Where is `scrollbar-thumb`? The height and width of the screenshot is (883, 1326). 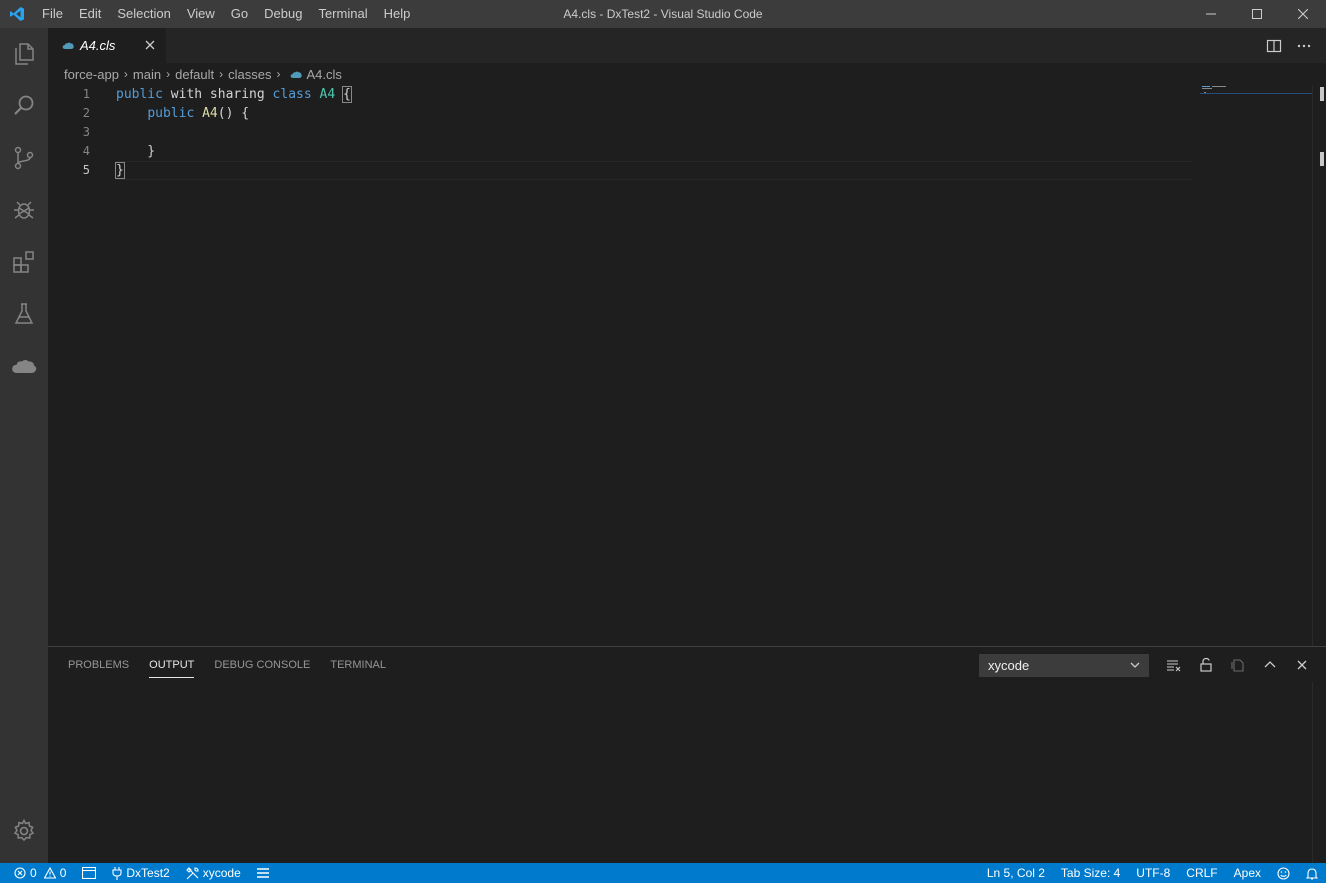
scrollbar-thumb is located at coordinates (1322, 94).